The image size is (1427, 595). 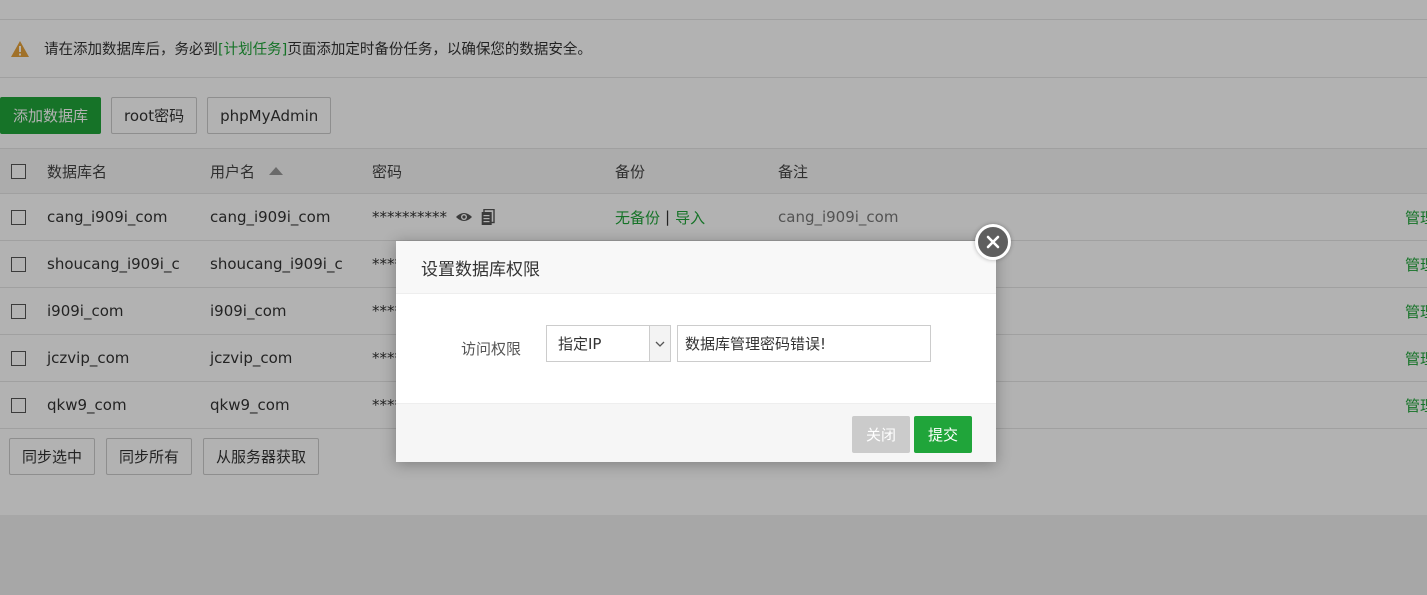 I want to click on access-select: 指定IP, so click(x=608, y=343).